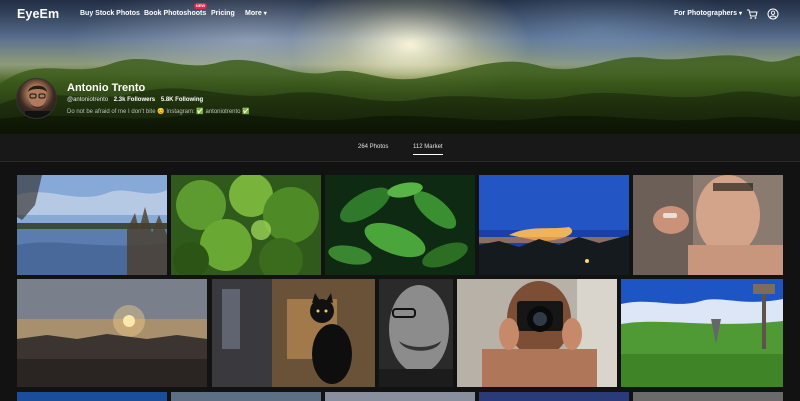 This screenshot has height=401, width=800. What do you see at coordinates (537, 333) in the screenshot?
I see `photo-camera-selfie` at bounding box center [537, 333].